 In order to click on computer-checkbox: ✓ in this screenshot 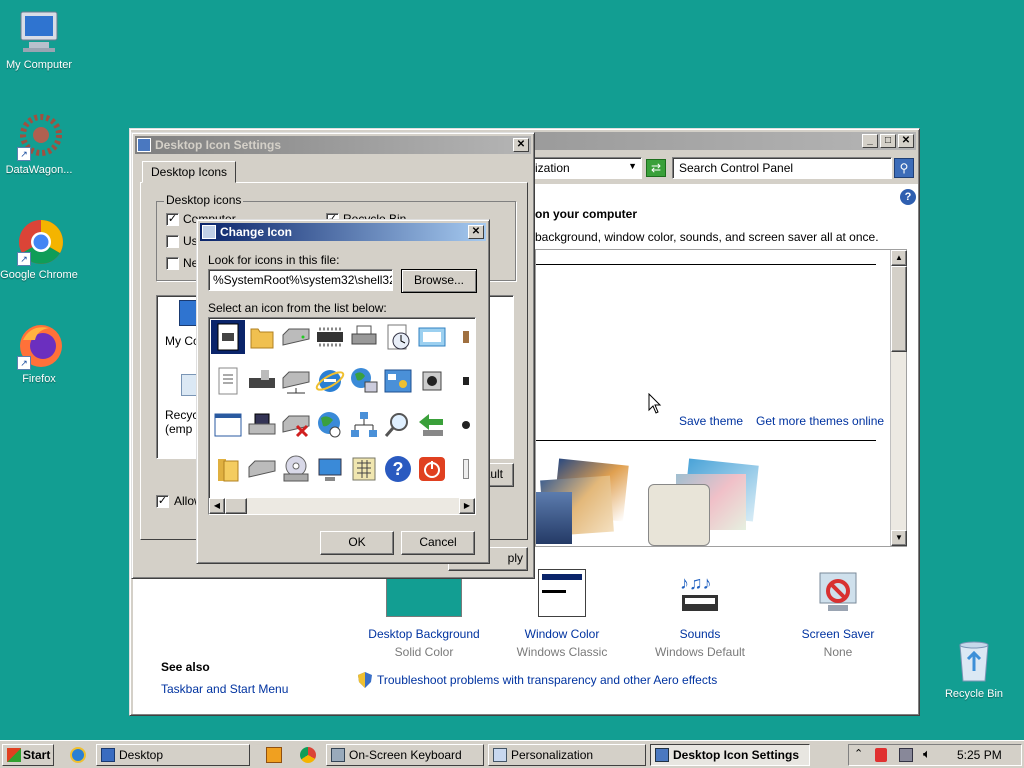, I will do `click(172, 219)`.